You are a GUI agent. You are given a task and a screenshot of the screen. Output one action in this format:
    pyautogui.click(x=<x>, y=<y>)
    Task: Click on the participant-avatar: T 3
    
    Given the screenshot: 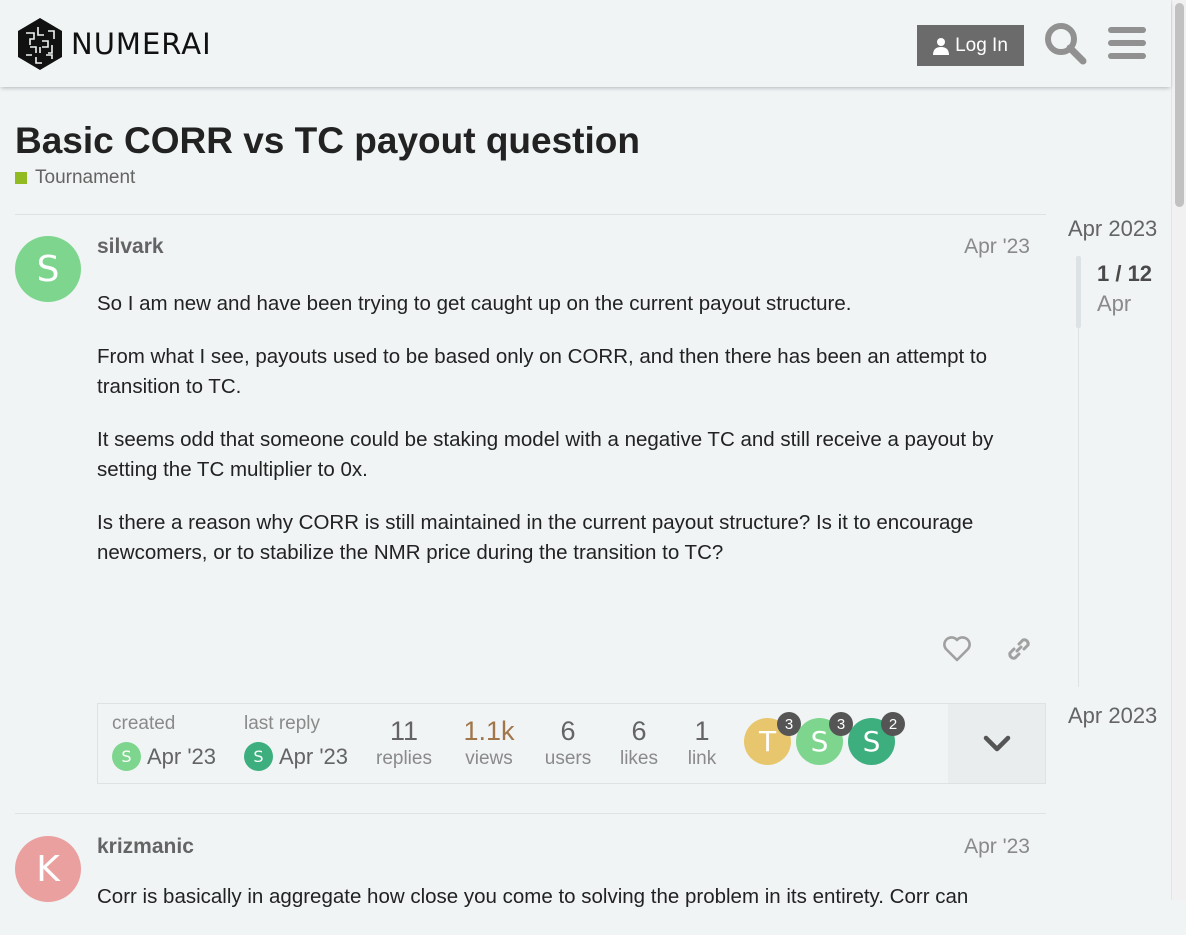 What is the action you would take?
    pyautogui.click(x=772, y=738)
    